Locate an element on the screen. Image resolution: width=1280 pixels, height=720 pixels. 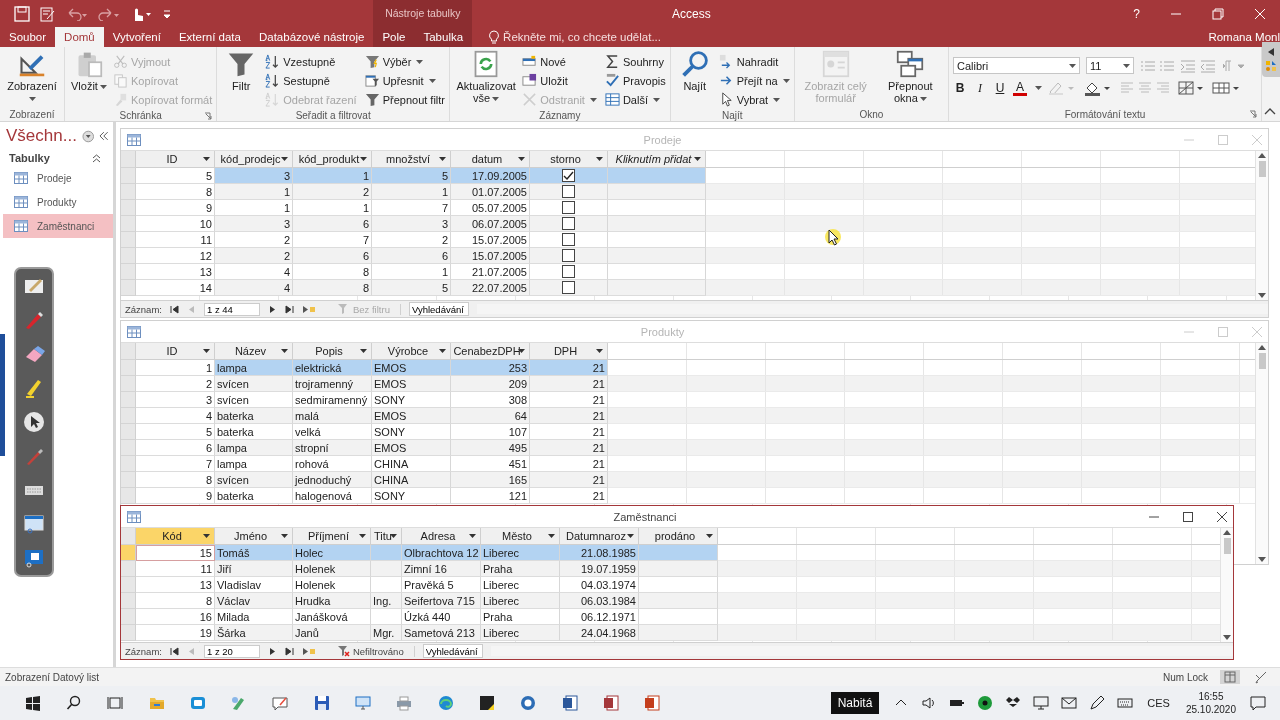
column-header: Jméno is located at coordinates (254, 536).